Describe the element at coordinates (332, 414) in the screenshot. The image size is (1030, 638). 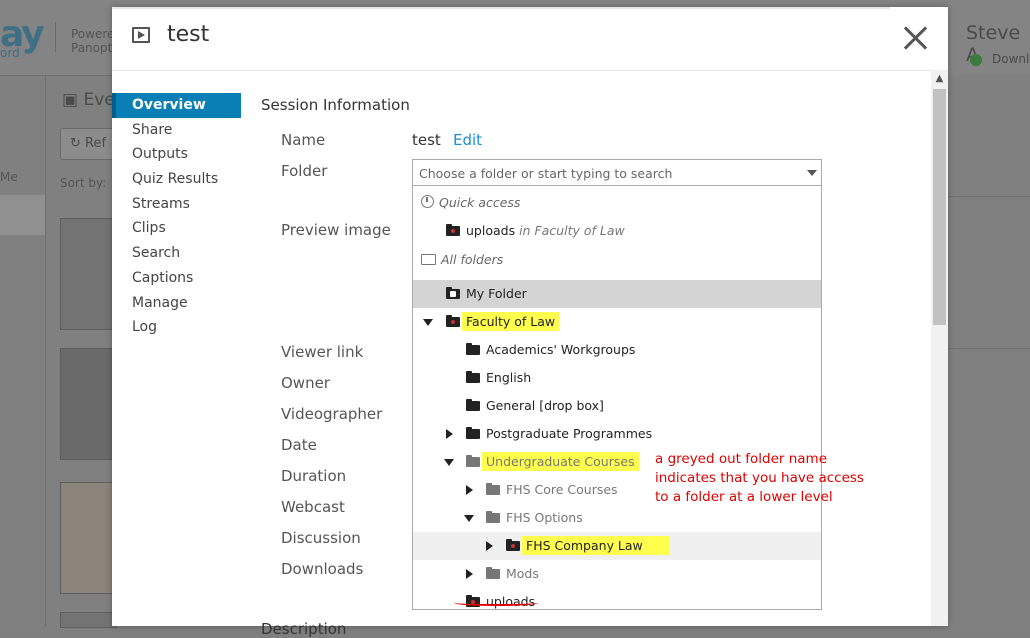
I see `videographer-label: Videographer` at that location.